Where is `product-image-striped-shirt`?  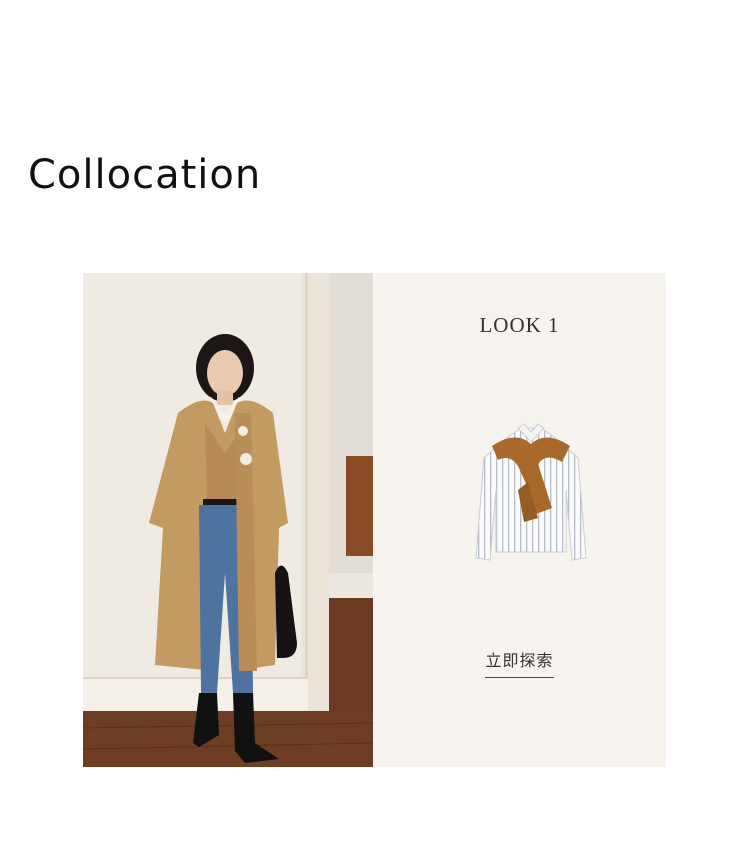 product-image-striped-shirt is located at coordinates (531, 500).